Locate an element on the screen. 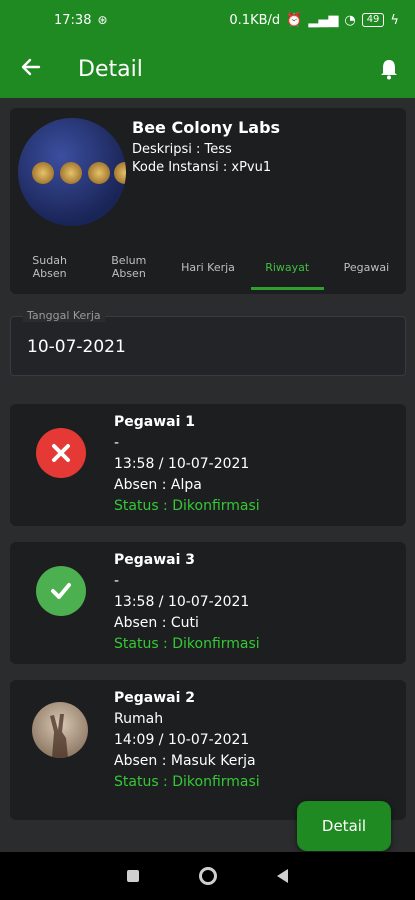 The width and height of the screenshot is (415, 900). detail-button: Detail is located at coordinates (344, 826).